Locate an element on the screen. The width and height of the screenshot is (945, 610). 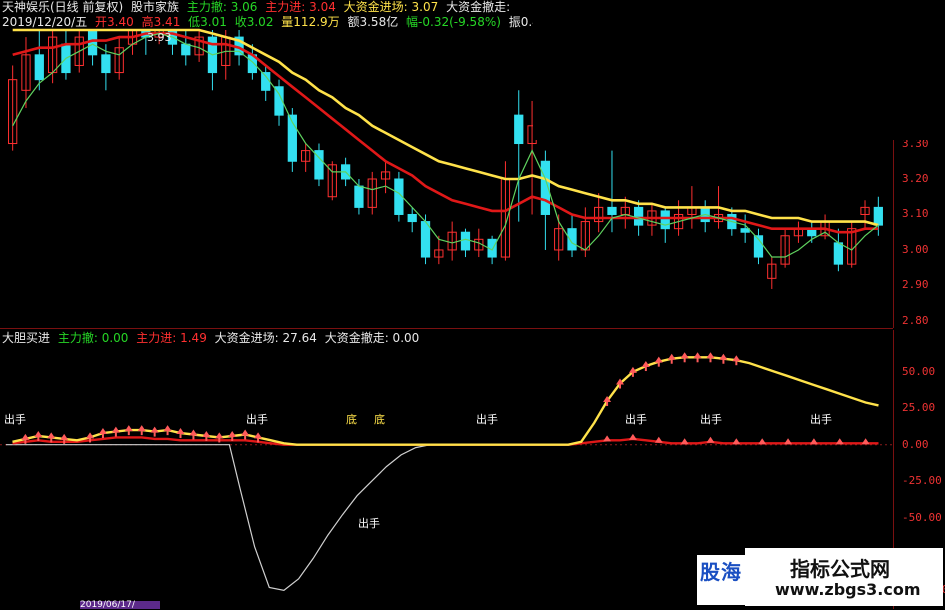
signal-sell-1: 出手 is located at coordinates (15, 419).